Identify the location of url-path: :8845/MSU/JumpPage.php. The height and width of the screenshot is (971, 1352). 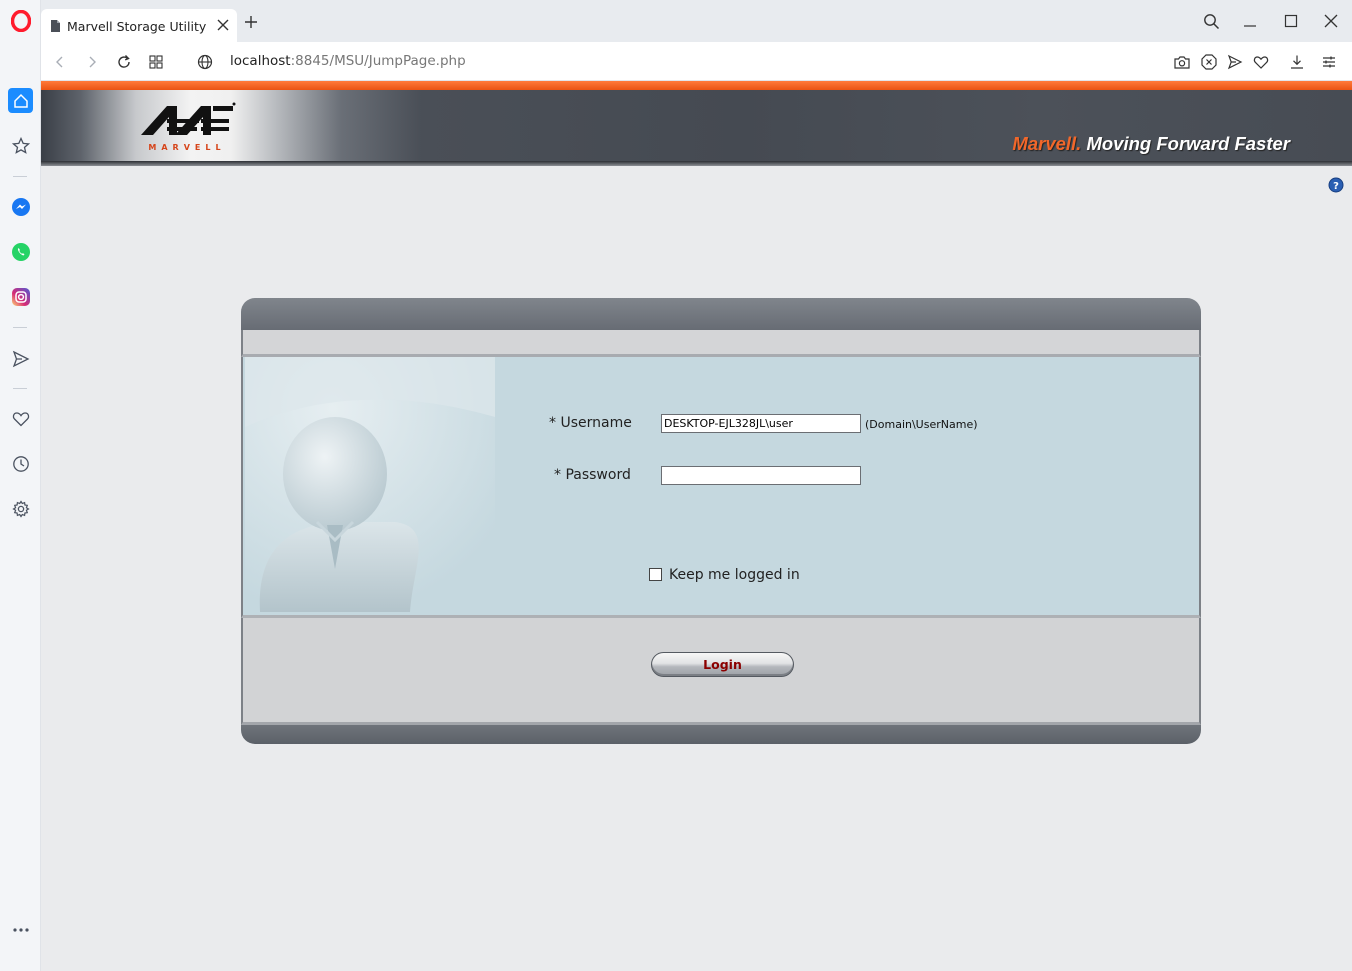
(378, 61).